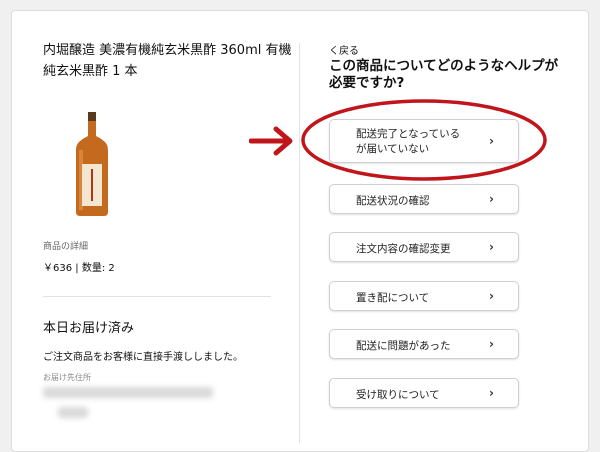  What do you see at coordinates (66, 247) in the screenshot?
I see `detail-label: 商品の詳細` at bounding box center [66, 247].